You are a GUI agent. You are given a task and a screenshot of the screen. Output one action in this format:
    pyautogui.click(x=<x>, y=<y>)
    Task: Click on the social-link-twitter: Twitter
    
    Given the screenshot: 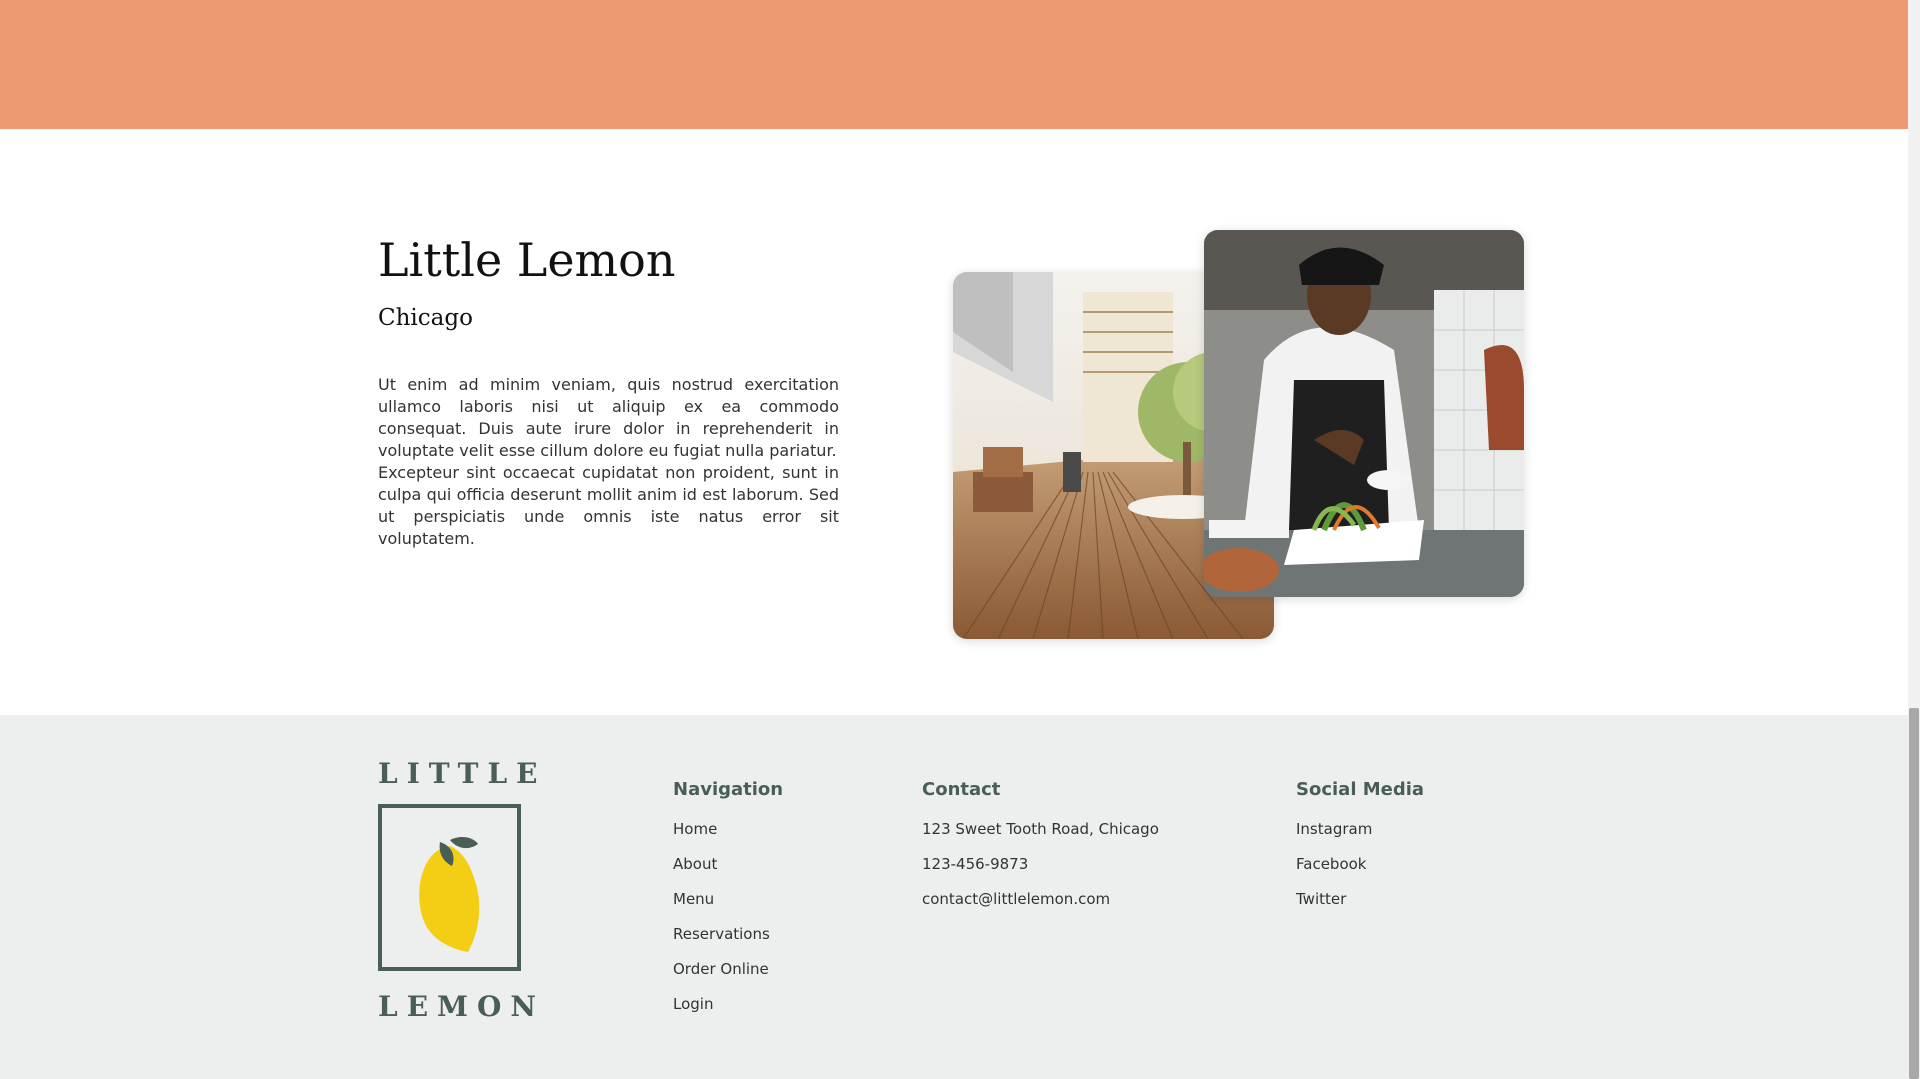 What is the action you would take?
    pyautogui.click(x=1321, y=899)
    